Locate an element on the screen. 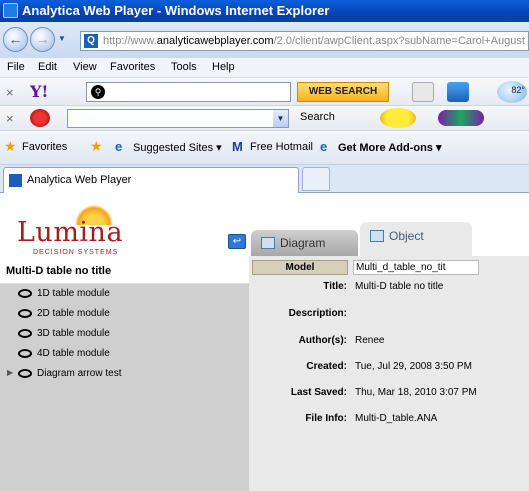  browser-tab-bar: Analytica Web Player is located at coordinates (264, 179).